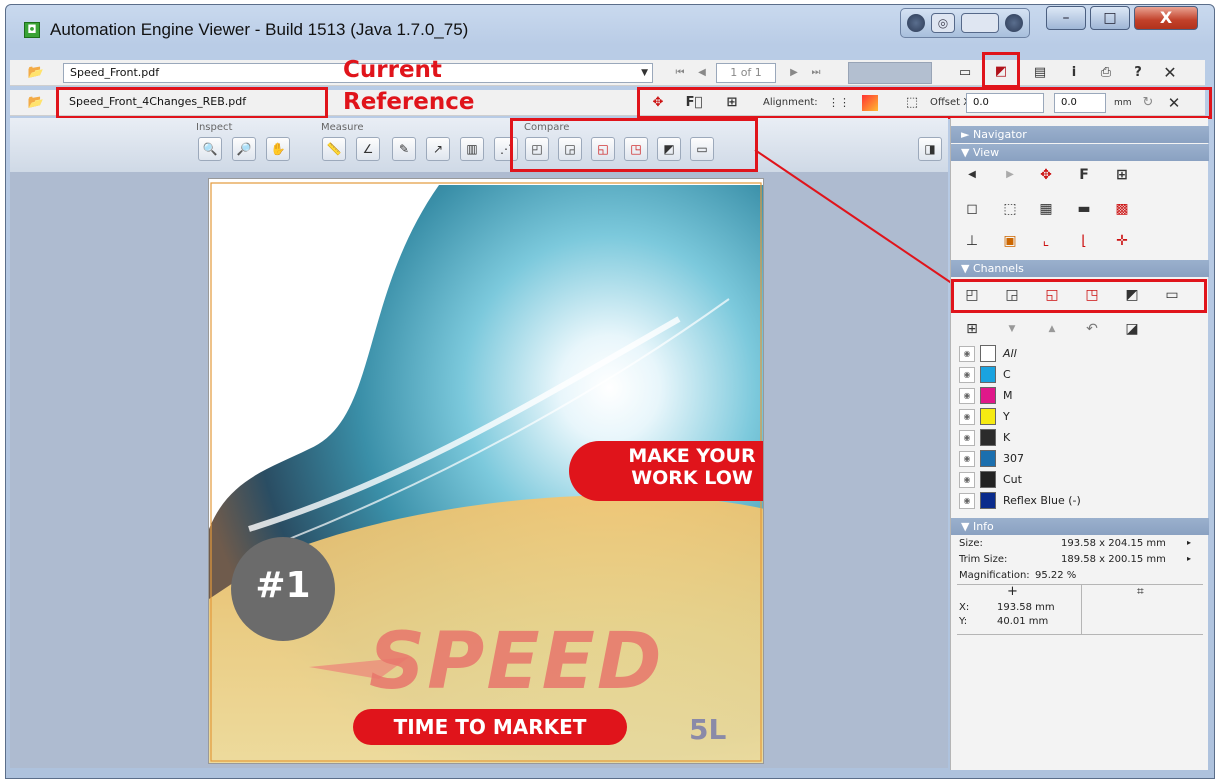 The image size is (1215, 779). What do you see at coordinates (1148, 103) in the screenshot?
I see `reset-icon: ↻` at bounding box center [1148, 103].